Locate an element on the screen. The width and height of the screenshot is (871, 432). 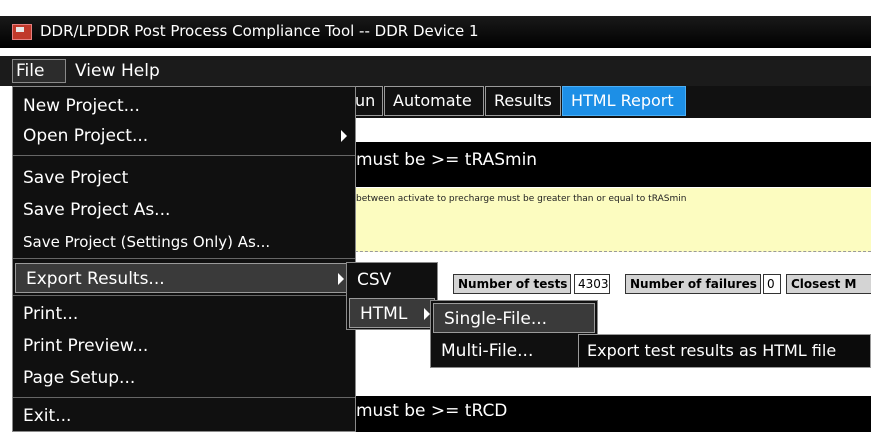
tab-strip: un Automate Results HTML Report is located at coordinates (605, 102).